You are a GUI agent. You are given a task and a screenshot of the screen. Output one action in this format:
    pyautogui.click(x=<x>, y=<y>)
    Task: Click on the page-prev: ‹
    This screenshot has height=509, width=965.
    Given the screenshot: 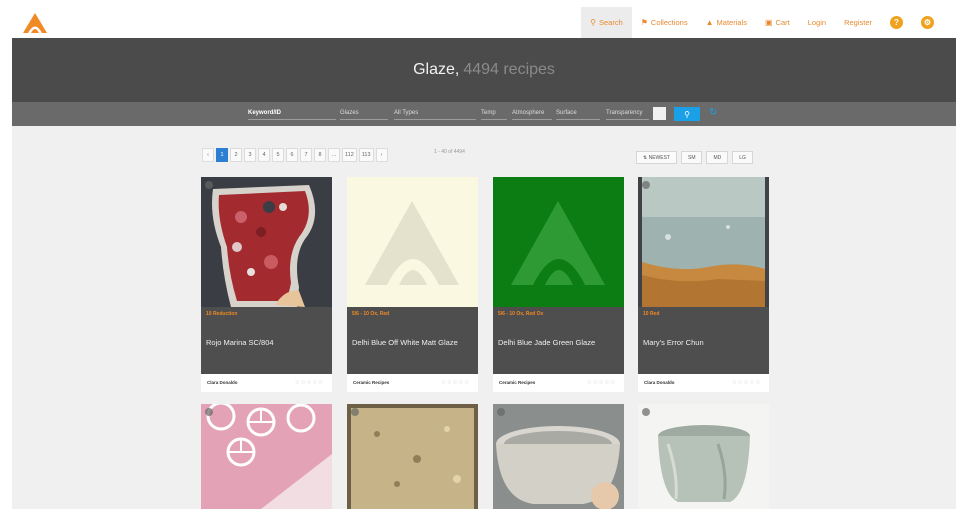 What is the action you would take?
    pyautogui.click(x=208, y=155)
    